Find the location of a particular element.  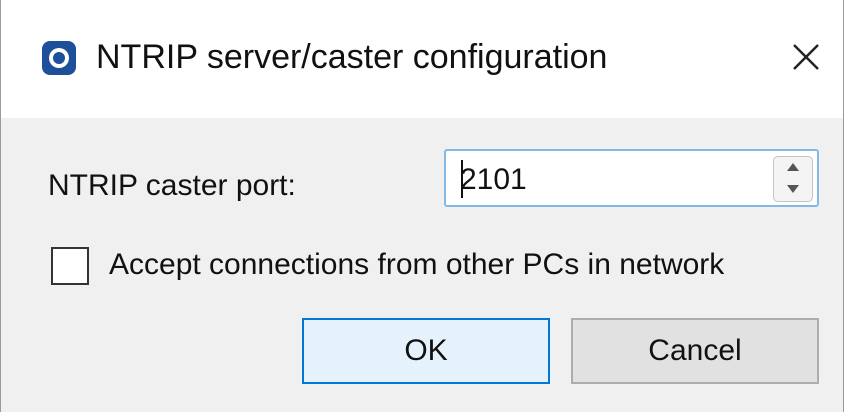

close-icon is located at coordinates (806, 59).